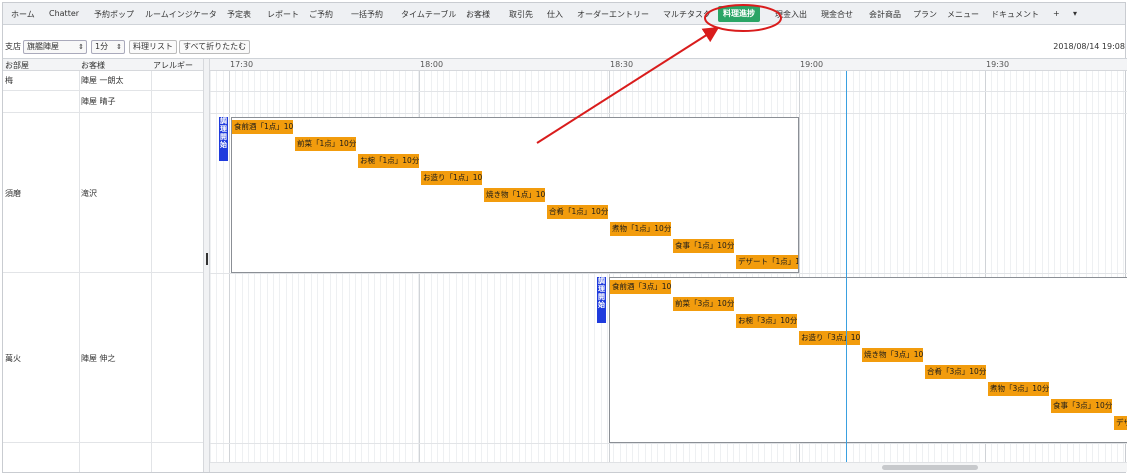  Describe the element at coordinates (766, 321) in the screenshot. I see `dish-bar: お椀「3点」10分` at that location.